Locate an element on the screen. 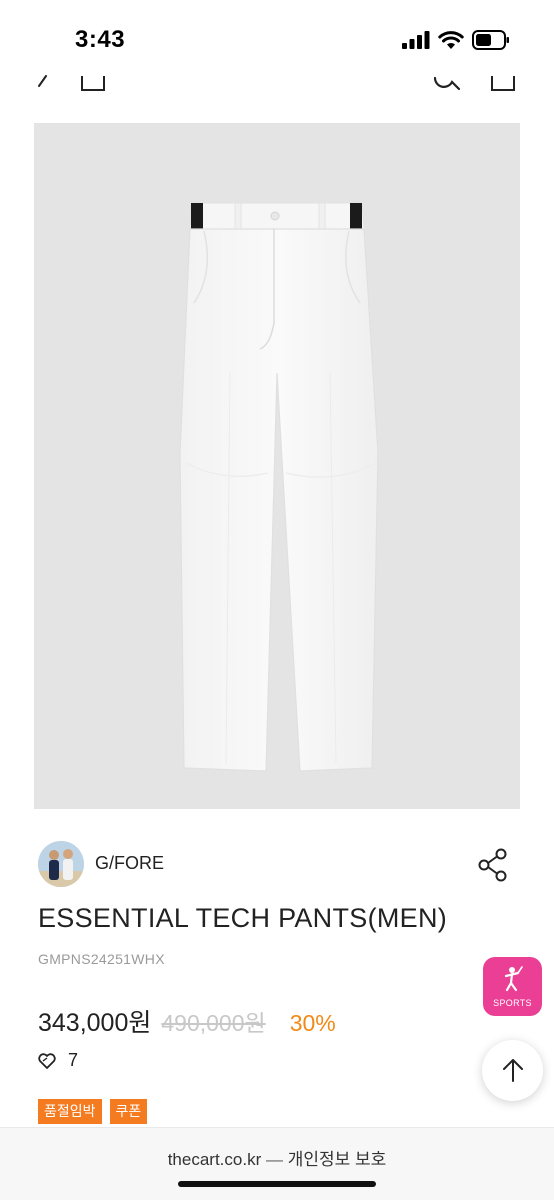 The width and height of the screenshot is (554, 1200). like-row: 7 is located at coordinates (58, 1060).